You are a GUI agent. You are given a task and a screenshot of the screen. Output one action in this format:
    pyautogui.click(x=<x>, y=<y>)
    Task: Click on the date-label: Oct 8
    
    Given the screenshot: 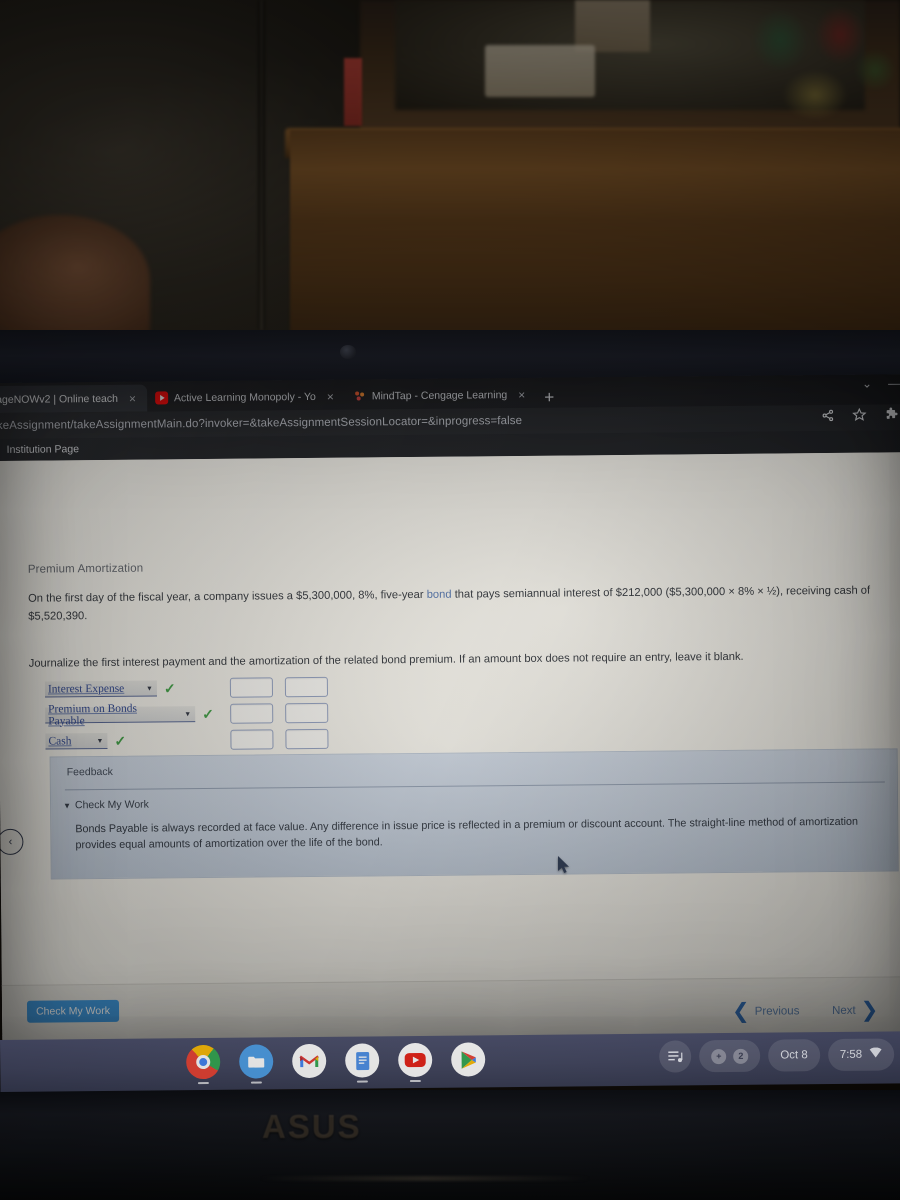 What is the action you would take?
    pyautogui.click(x=794, y=1055)
    